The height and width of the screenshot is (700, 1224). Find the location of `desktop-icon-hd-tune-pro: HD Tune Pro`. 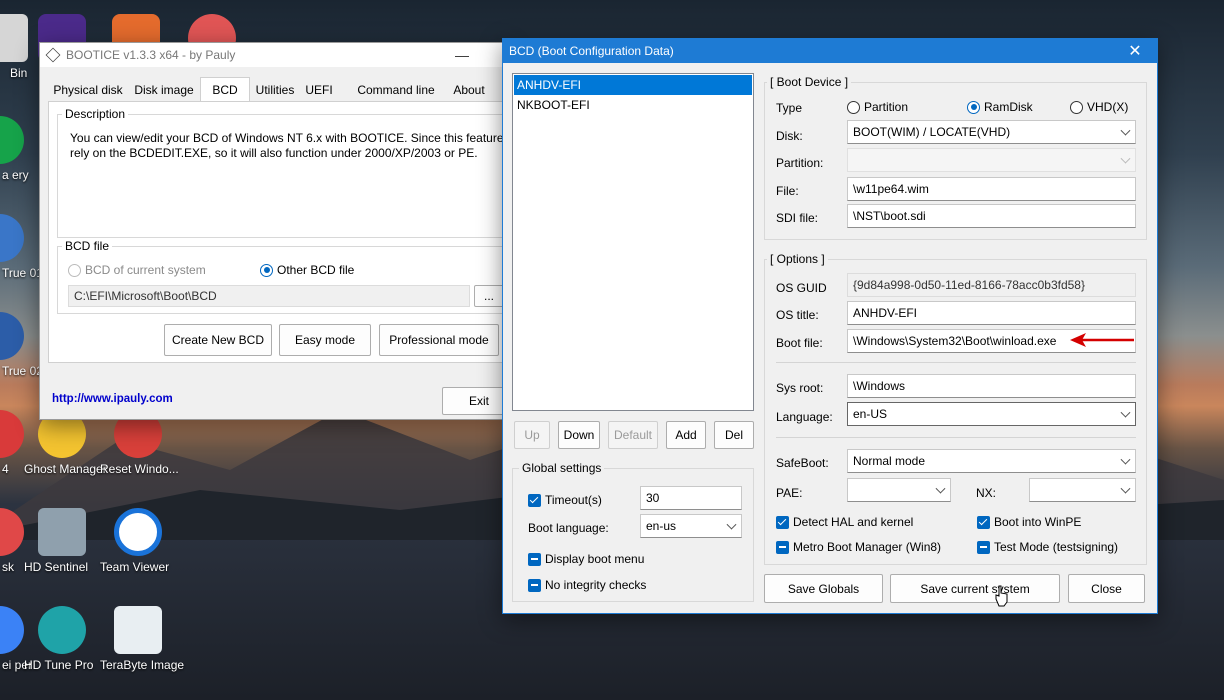

desktop-icon-hd-tune-pro: HD Tune Pro is located at coordinates (62, 639).